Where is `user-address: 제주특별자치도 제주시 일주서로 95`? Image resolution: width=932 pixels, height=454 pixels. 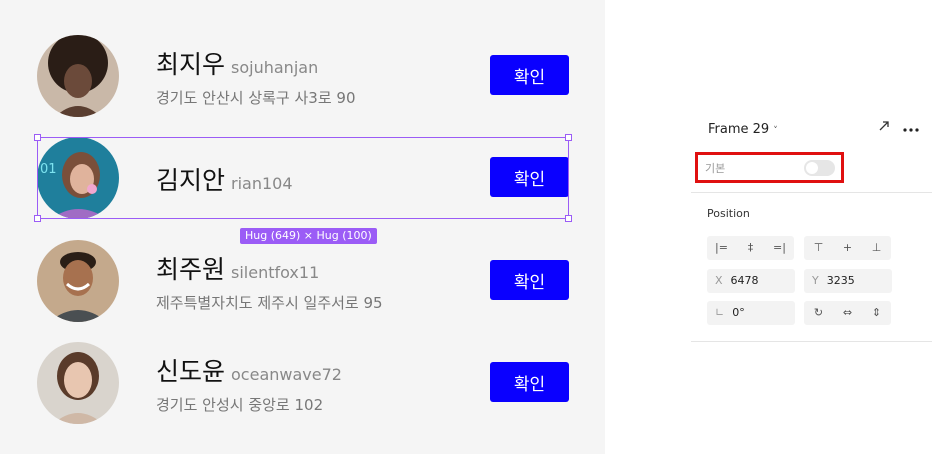
user-address: 제주특별자치도 제주시 일주서로 95 is located at coordinates (269, 303).